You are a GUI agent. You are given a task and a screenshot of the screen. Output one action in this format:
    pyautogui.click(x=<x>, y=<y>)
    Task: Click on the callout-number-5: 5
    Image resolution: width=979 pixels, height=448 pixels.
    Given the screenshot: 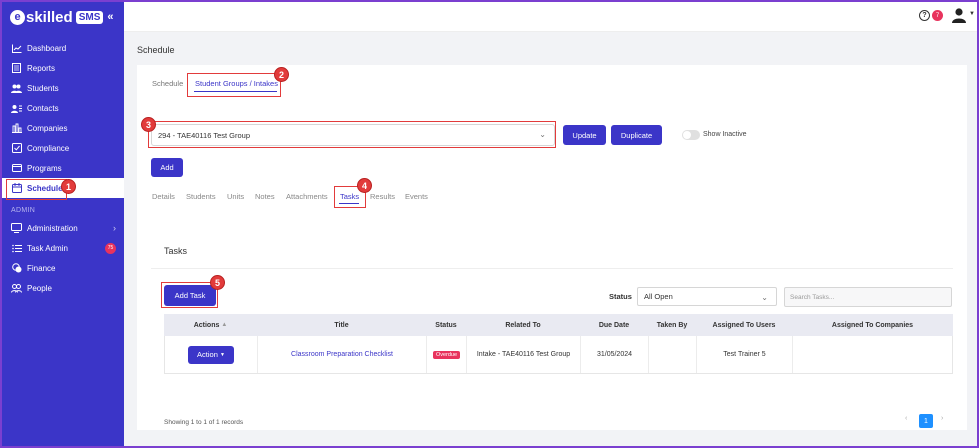 What is the action you would take?
    pyautogui.click(x=217, y=282)
    